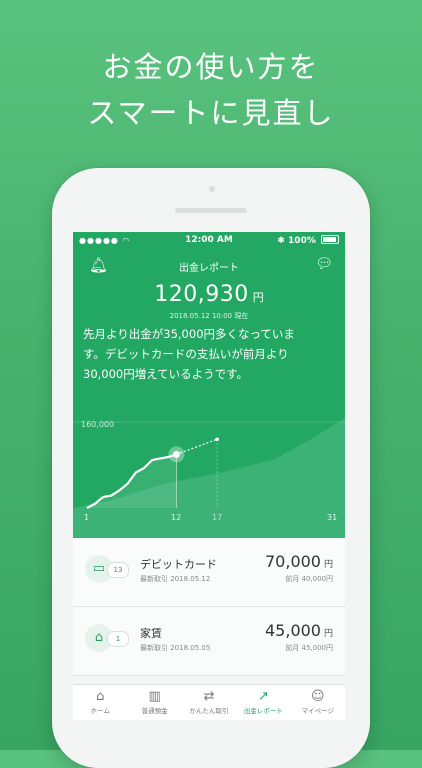 Image resolution: width=422 pixels, height=768 pixels. I want to click on x-tick-12: 12, so click(176, 517).